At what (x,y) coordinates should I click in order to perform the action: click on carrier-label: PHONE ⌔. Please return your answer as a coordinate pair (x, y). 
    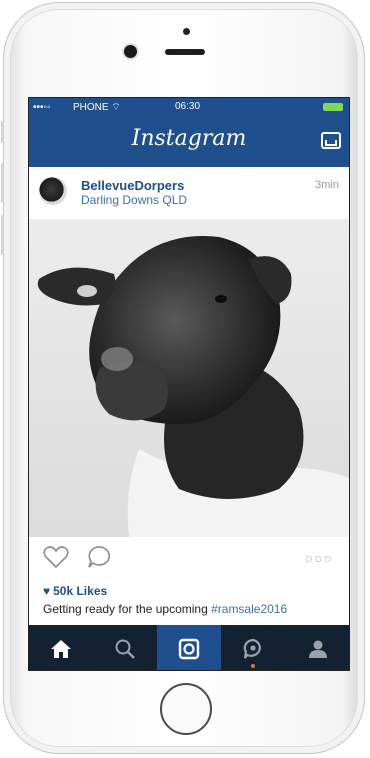
    Looking at the image, I should click on (97, 107).